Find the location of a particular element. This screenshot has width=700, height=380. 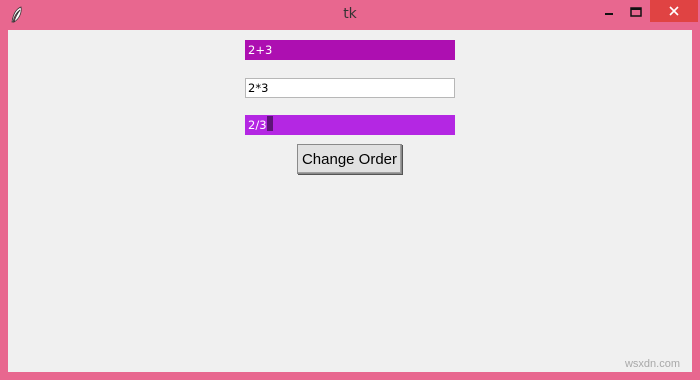

text-cursor is located at coordinates (269, 123).